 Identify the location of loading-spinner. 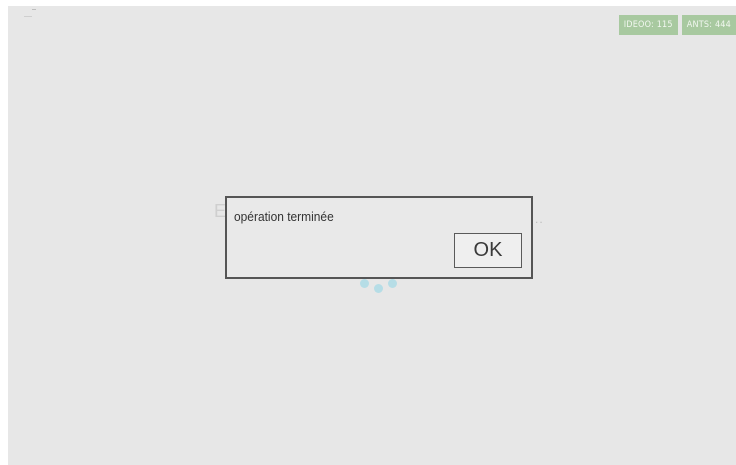
(380, 288).